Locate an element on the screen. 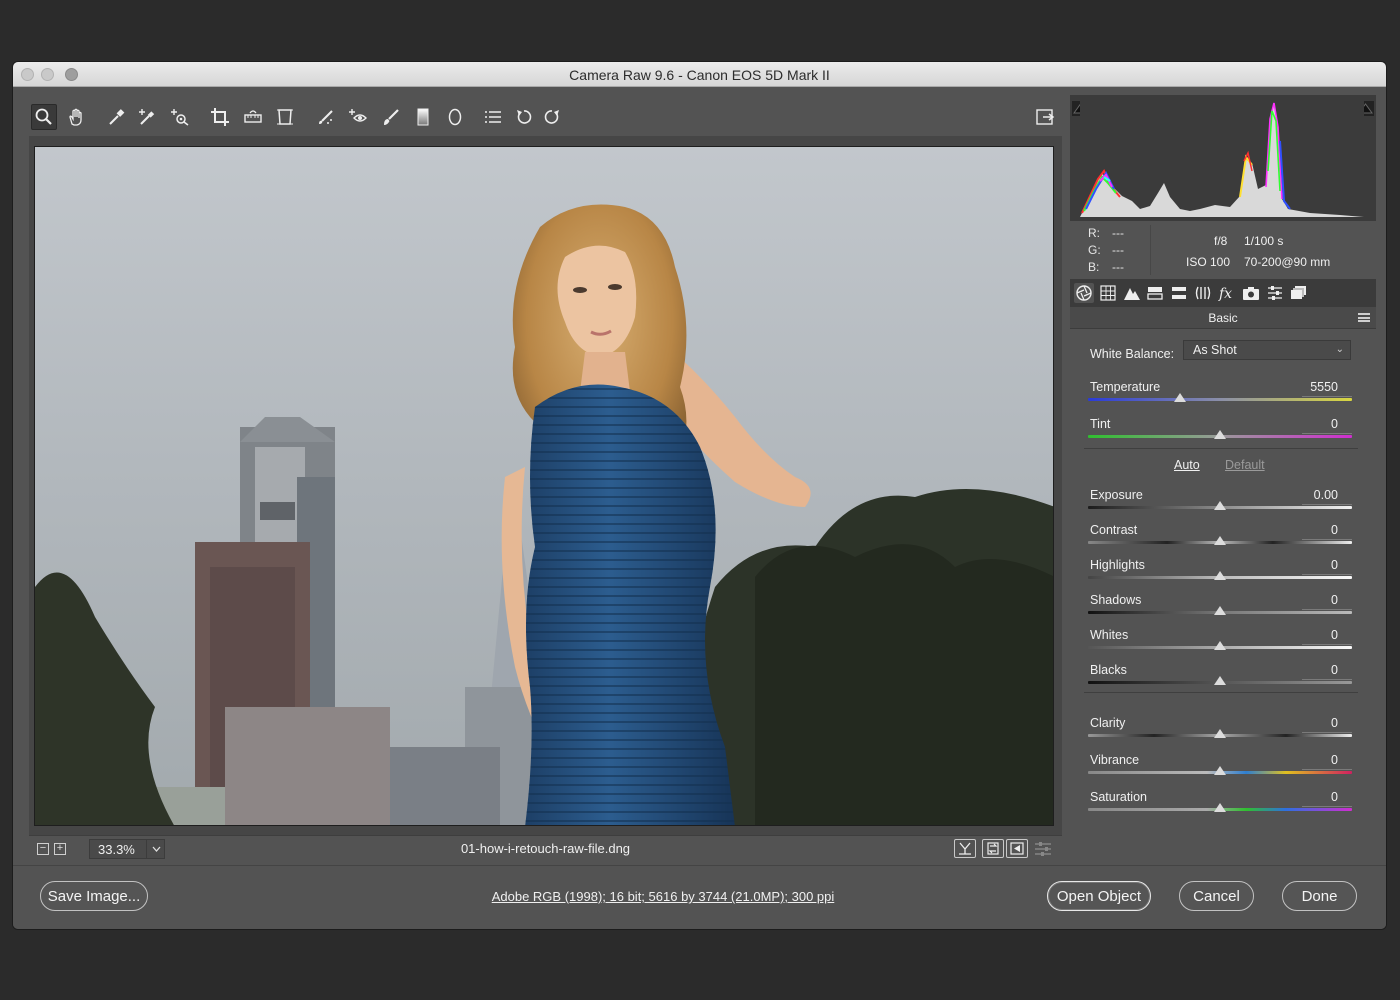 Image resolution: width=1400 pixels, height=1000 pixels. white-balance-tool is located at coordinates (117, 117).